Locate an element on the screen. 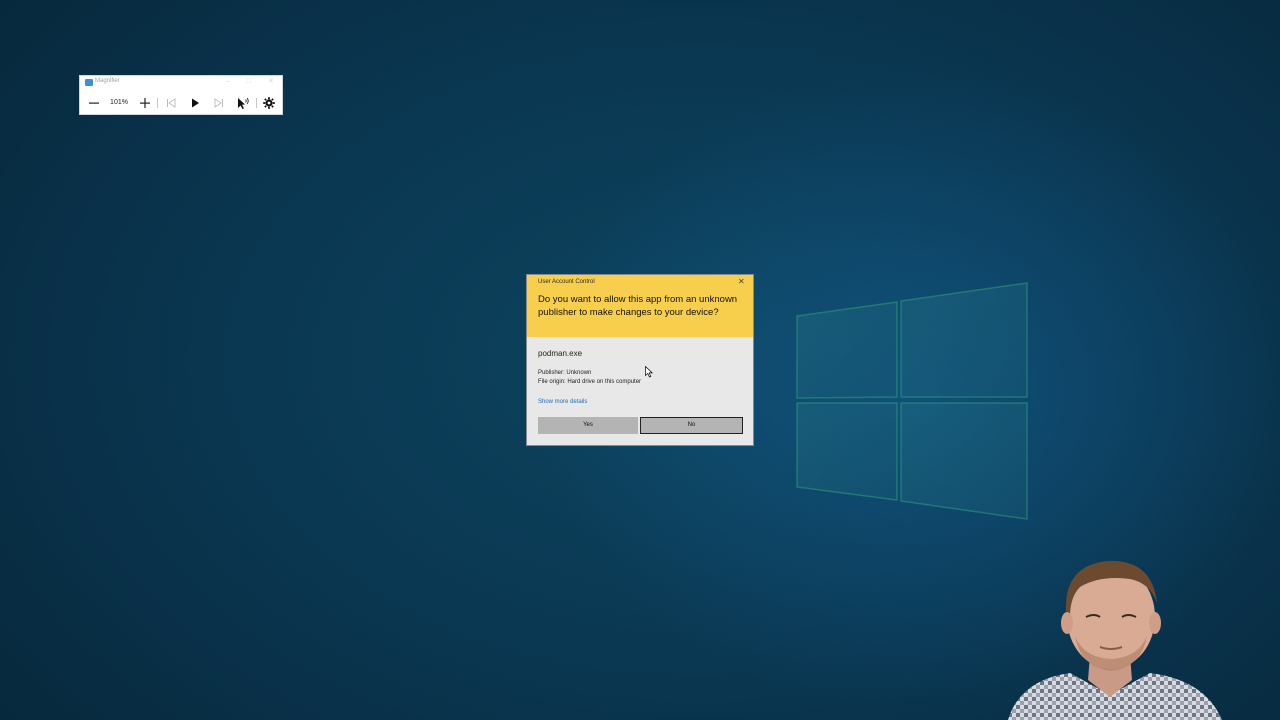 Image resolution: width=1280 pixels, height=720 pixels. publisher-label: Publisher: Unknown is located at coordinates (565, 373).